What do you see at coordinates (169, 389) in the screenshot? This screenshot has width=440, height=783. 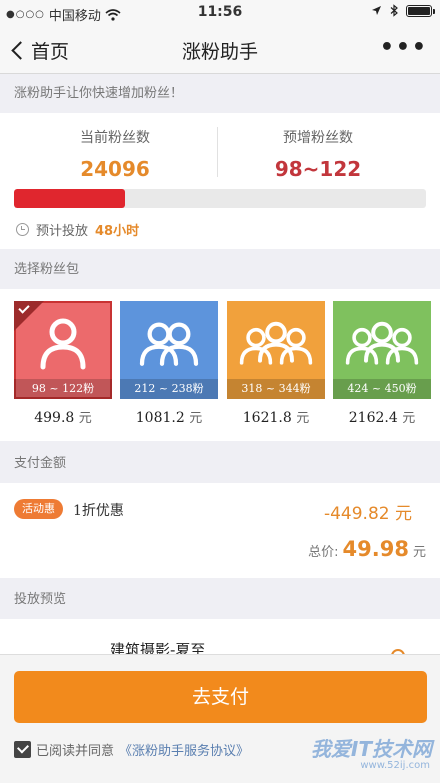 I see `package-range: 212 ~ 238粉` at bounding box center [169, 389].